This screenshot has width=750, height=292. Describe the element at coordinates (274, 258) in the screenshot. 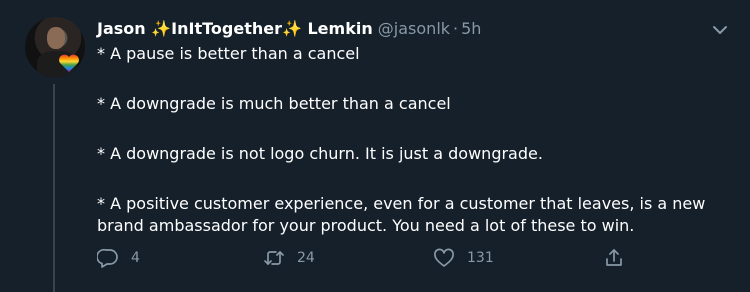

I see `retweet-icon` at that location.